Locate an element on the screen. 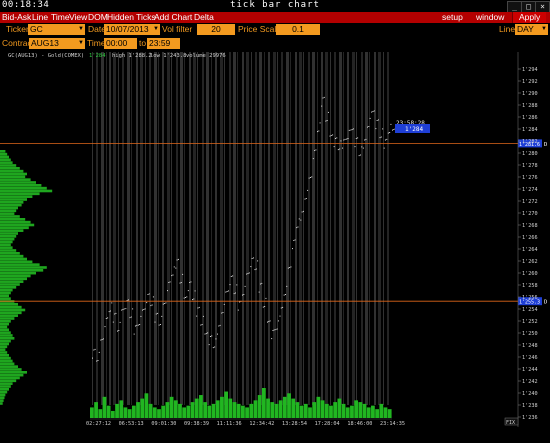 The width and height of the screenshot is (550, 443). price-scale-field: 0.1 is located at coordinates (298, 29).